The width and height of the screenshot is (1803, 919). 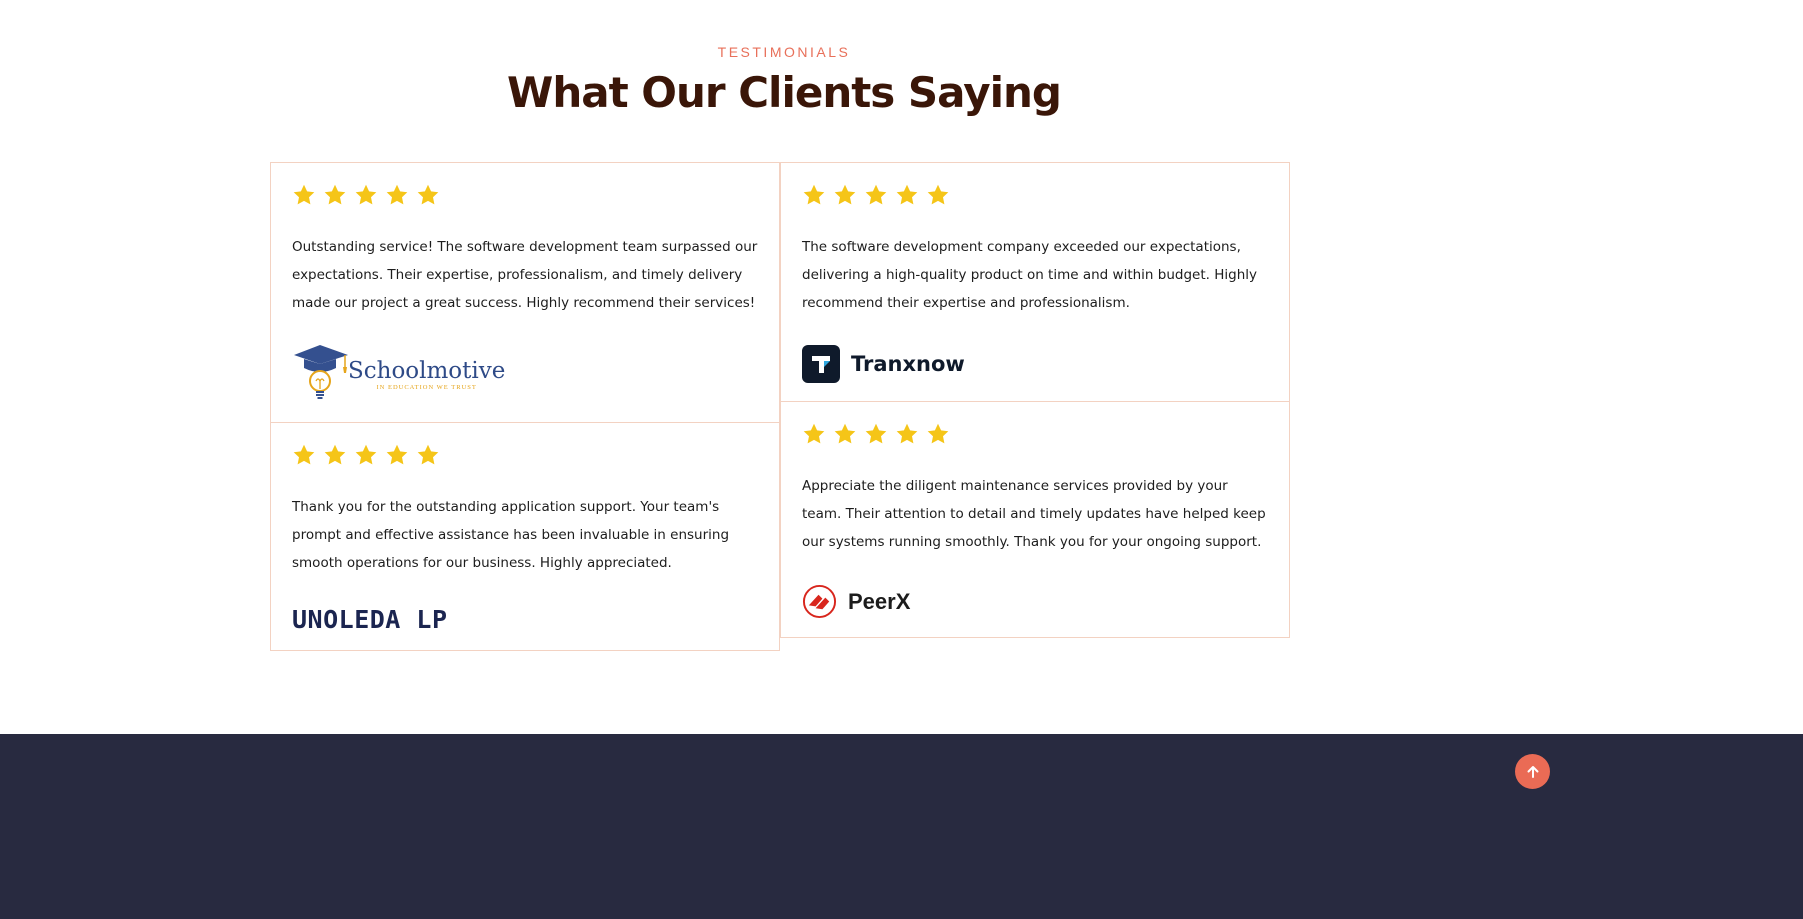 What do you see at coordinates (908, 364) in the screenshot?
I see `company-name: Tranxnow` at bounding box center [908, 364].